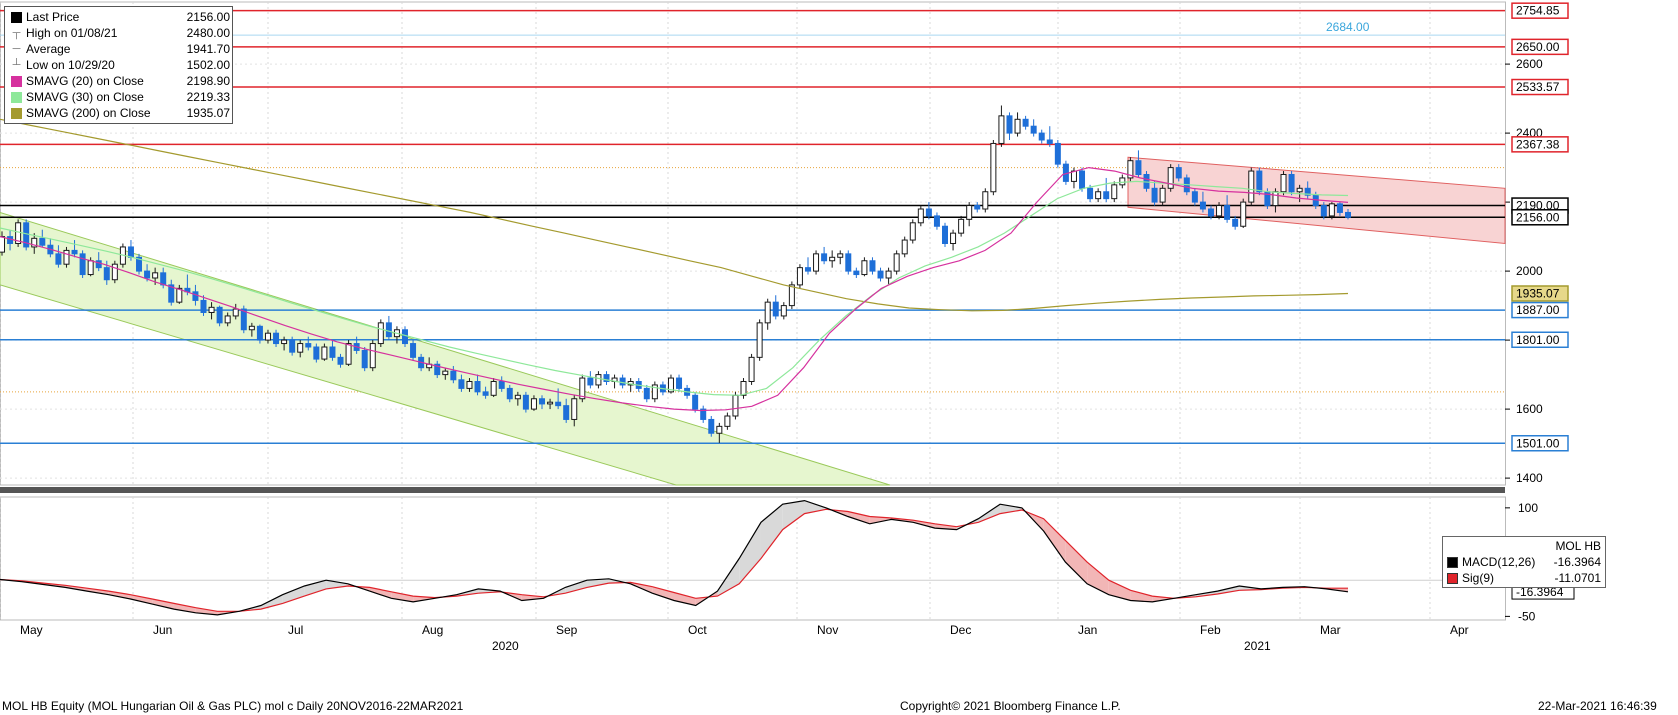 Image resolution: width=1678 pixels, height=715 pixels. What do you see at coordinates (16, 33) in the screenshot?
I see `high-marker-icon: ┬` at bounding box center [16, 33].